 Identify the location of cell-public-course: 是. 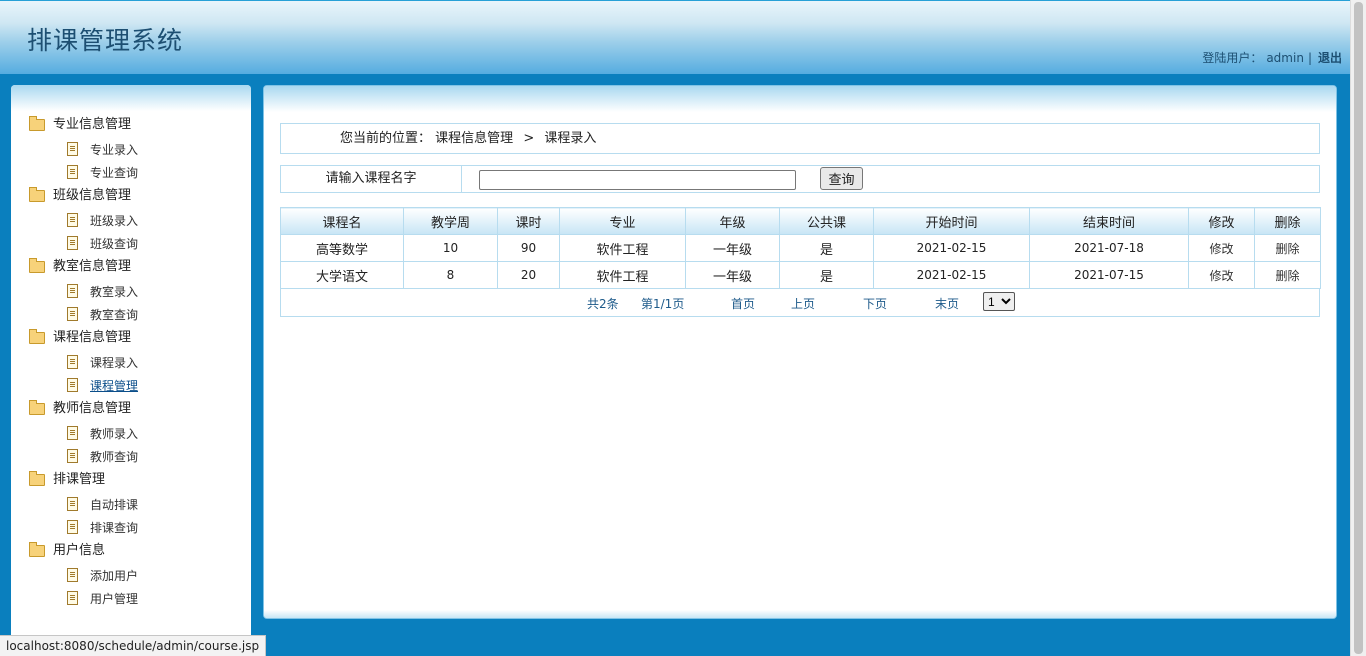
(826, 275).